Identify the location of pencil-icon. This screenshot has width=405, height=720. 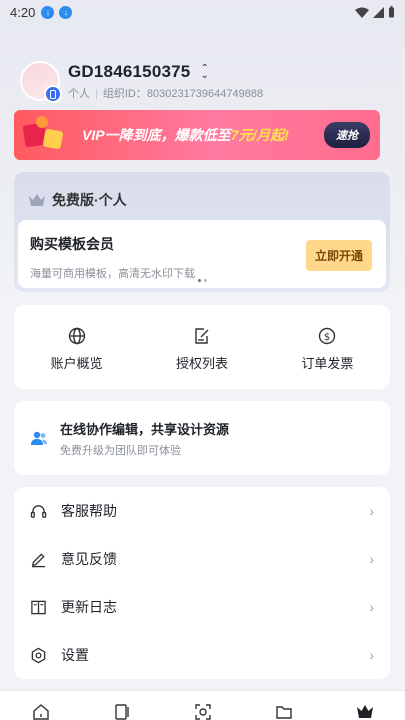
(38, 559).